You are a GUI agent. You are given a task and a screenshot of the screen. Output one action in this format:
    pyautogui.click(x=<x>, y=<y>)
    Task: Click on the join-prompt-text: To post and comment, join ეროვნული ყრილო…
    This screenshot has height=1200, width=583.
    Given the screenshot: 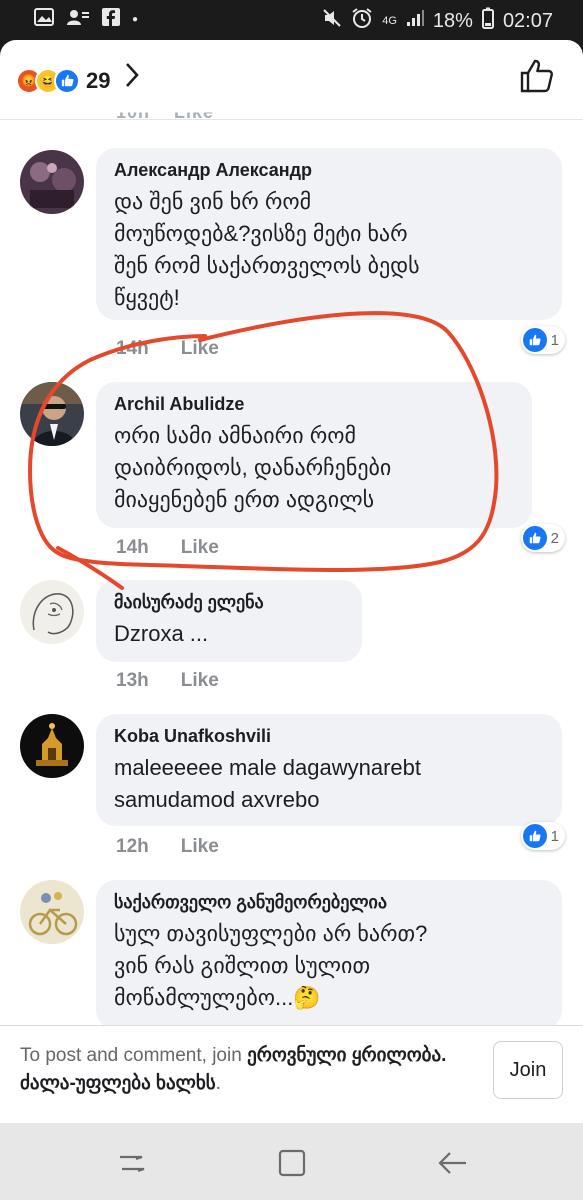 What is the action you would take?
    pyautogui.click(x=233, y=1069)
    